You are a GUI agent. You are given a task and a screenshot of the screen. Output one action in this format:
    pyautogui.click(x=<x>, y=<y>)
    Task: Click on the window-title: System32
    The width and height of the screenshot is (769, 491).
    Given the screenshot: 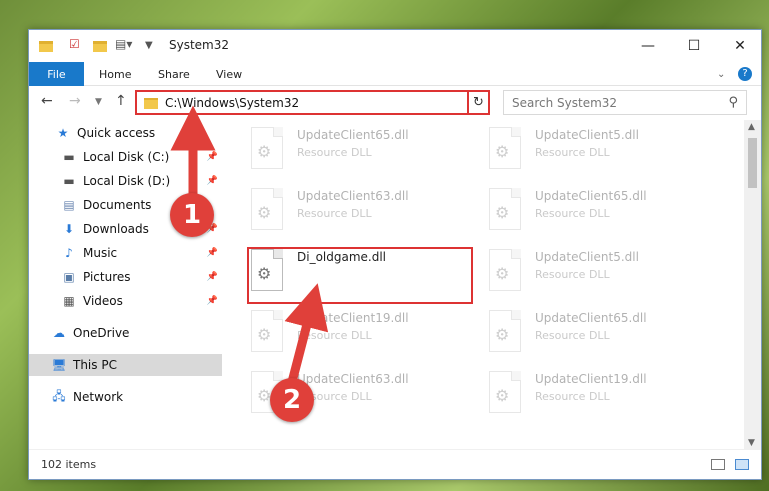 What is the action you would take?
    pyautogui.click(x=199, y=45)
    